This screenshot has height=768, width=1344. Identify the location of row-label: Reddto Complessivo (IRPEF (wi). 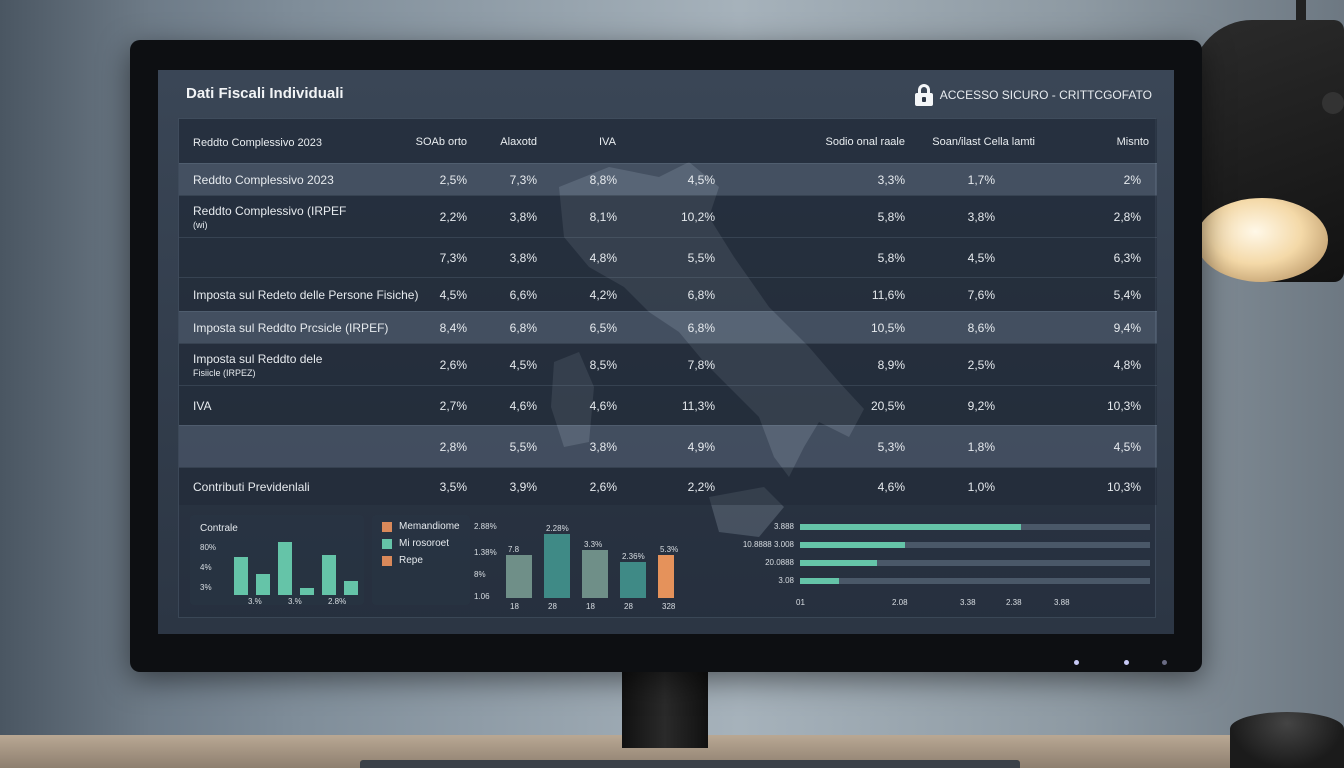
(270, 217).